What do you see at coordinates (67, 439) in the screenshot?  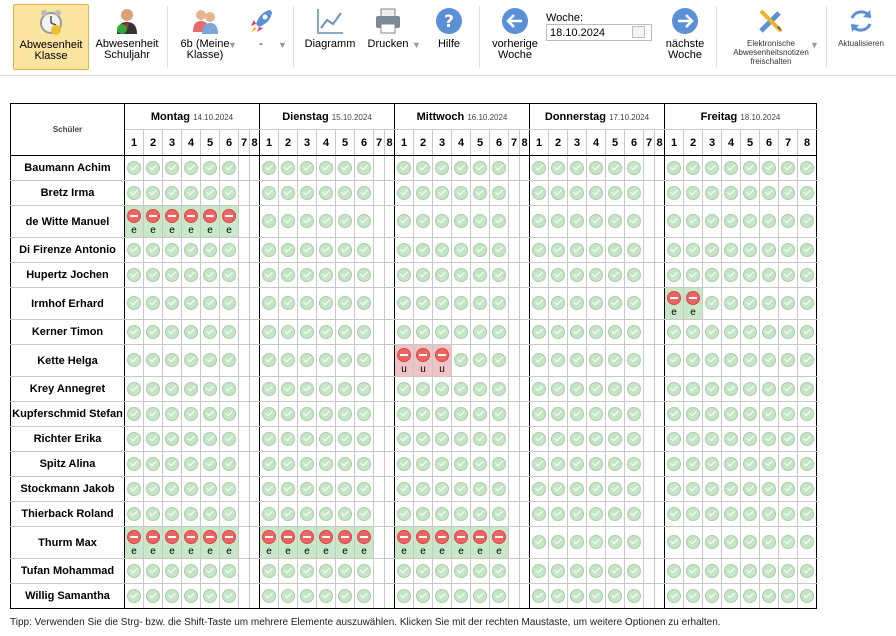 I see `student-name: Richter Erika` at bounding box center [67, 439].